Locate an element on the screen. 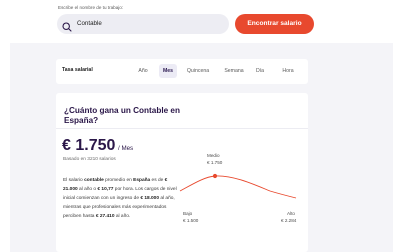  card-divider is located at coordinates (182, 128).